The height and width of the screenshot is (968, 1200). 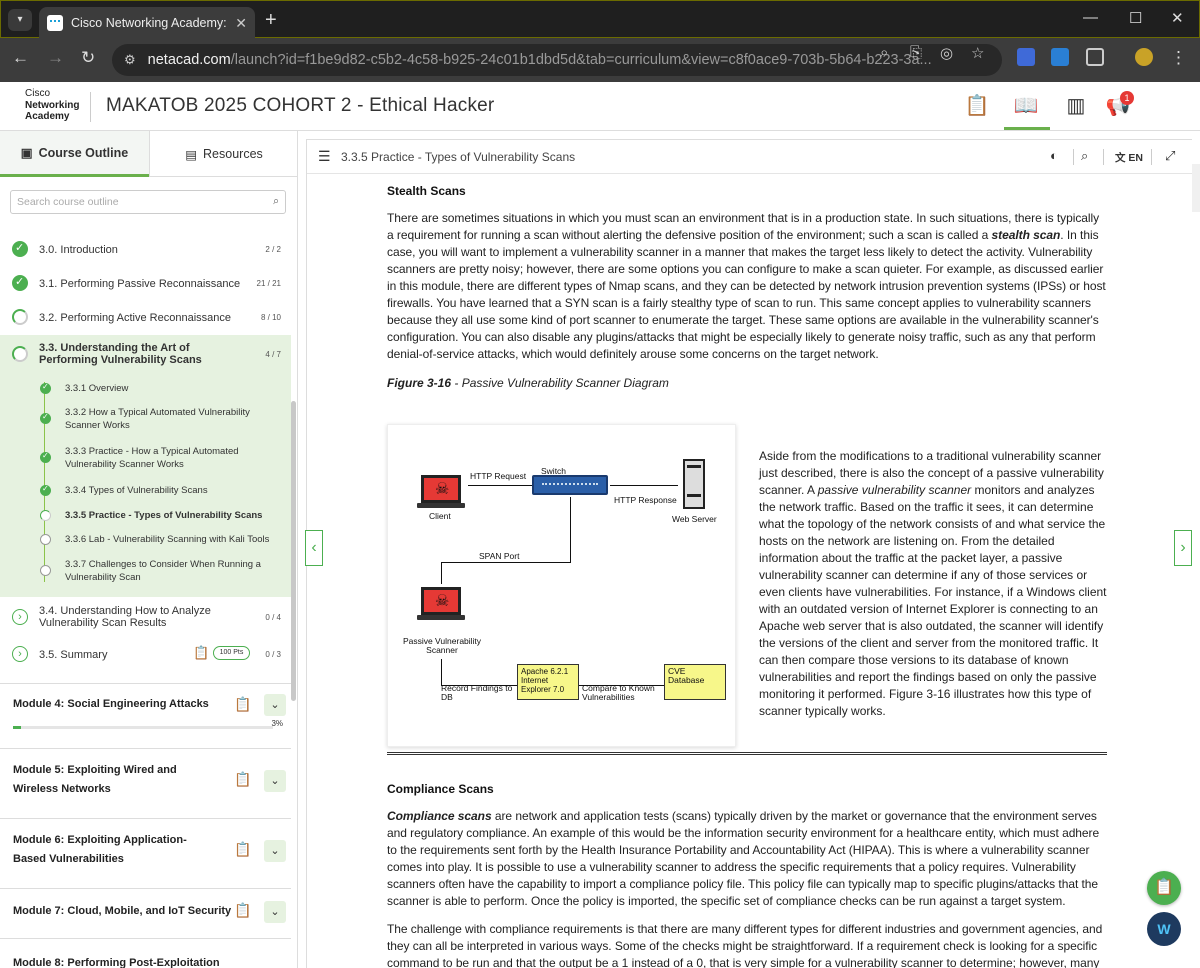 What do you see at coordinates (548, 682) in the screenshot?
I see `findings-db-box: Apache 6.2.1 Internet Explorer 7.0` at bounding box center [548, 682].